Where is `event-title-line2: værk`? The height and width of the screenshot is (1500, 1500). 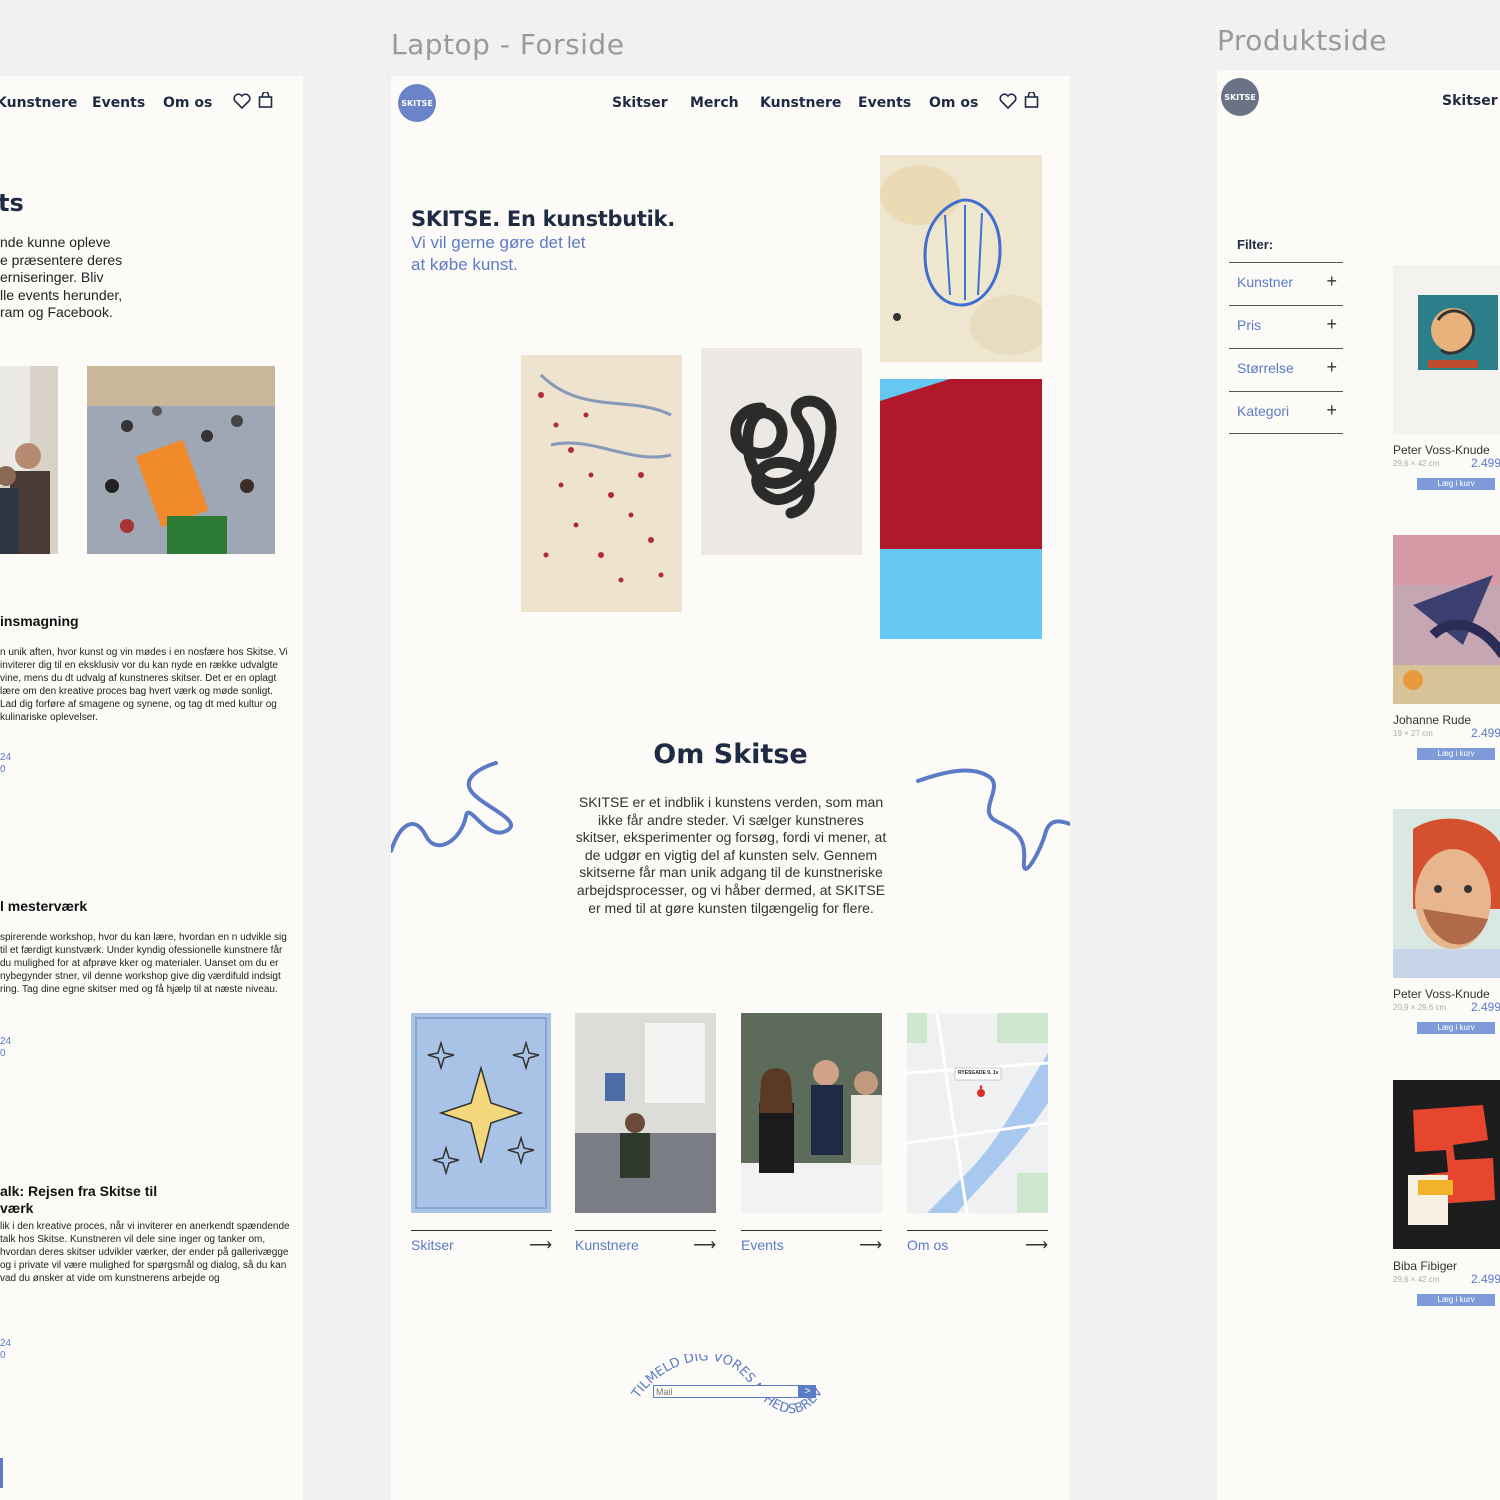 event-title-line2: værk is located at coordinates (17, 1208).